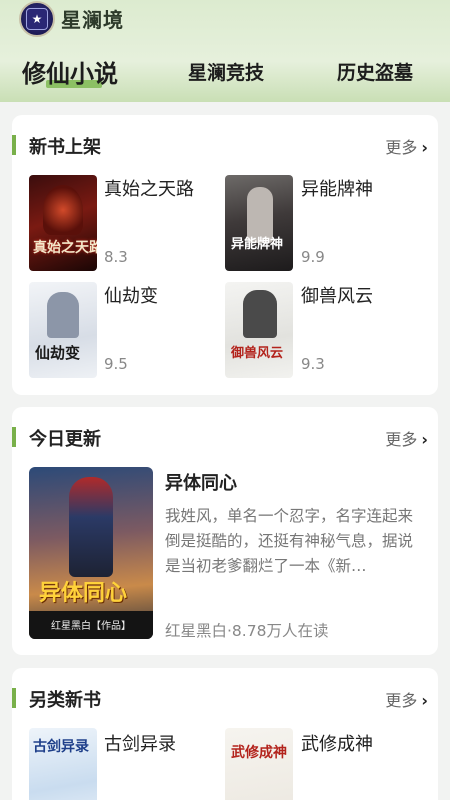 The width and height of the screenshot is (450, 800). I want to click on book-meta: 红星黑白·8.78万人在读, so click(247, 631).